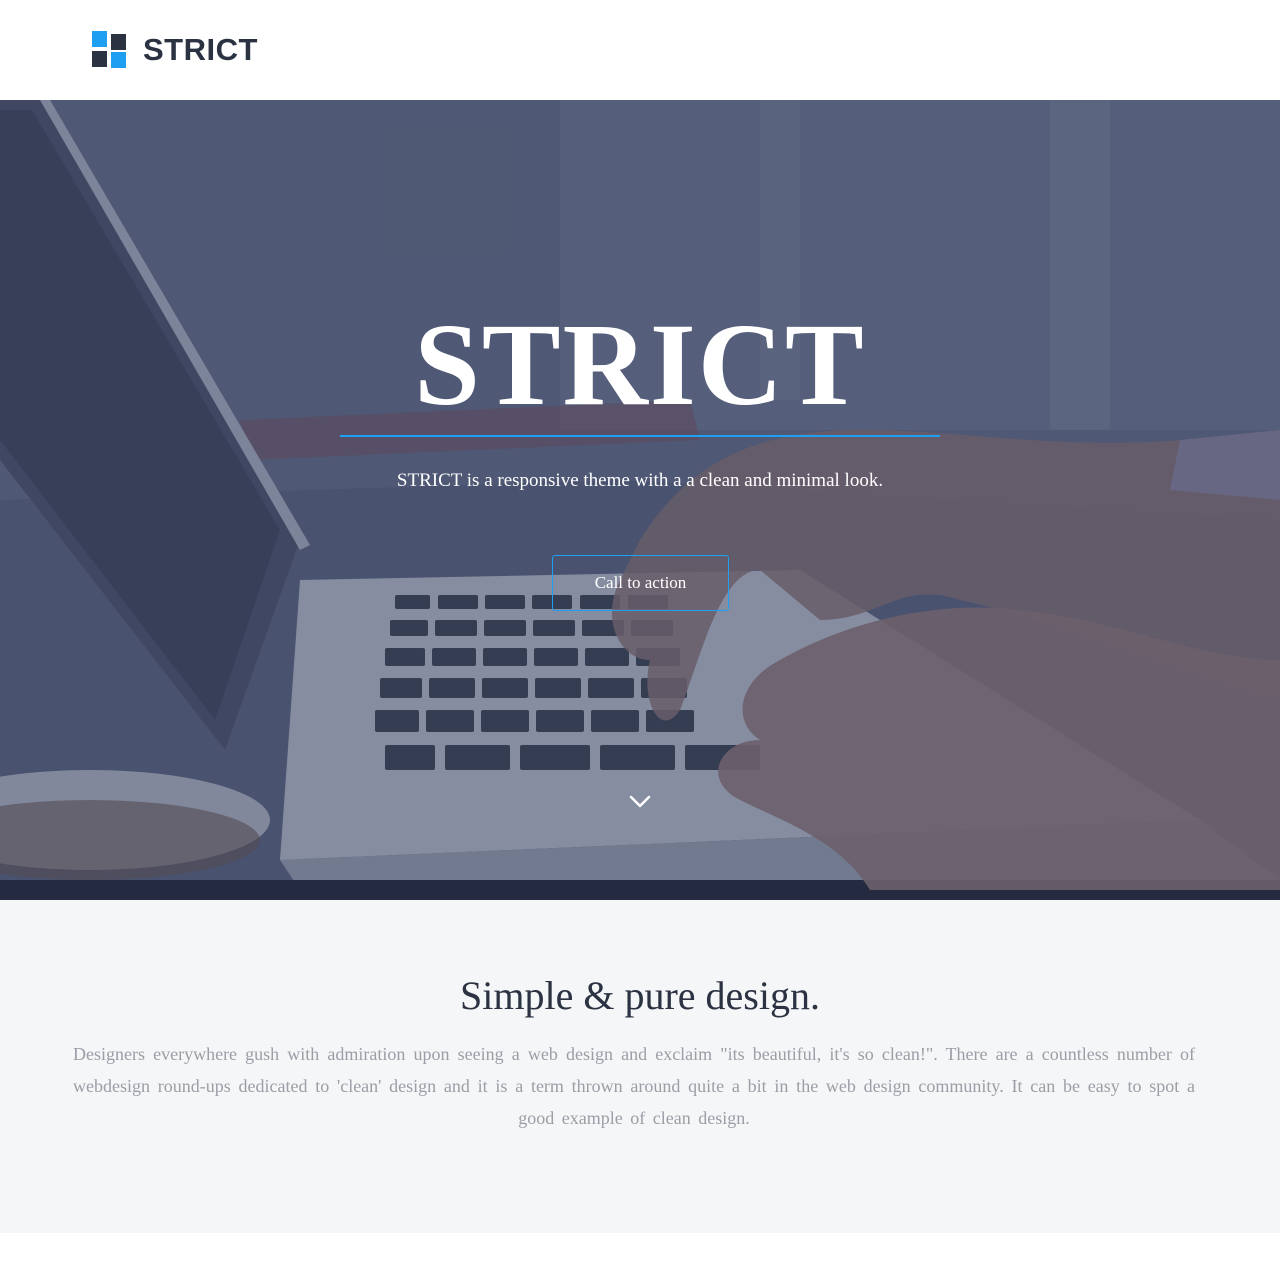 Image resolution: width=1280 pixels, height=1280 pixels. What do you see at coordinates (640, 50) in the screenshot?
I see `site-header: STRICT` at bounding box center [640, 50].